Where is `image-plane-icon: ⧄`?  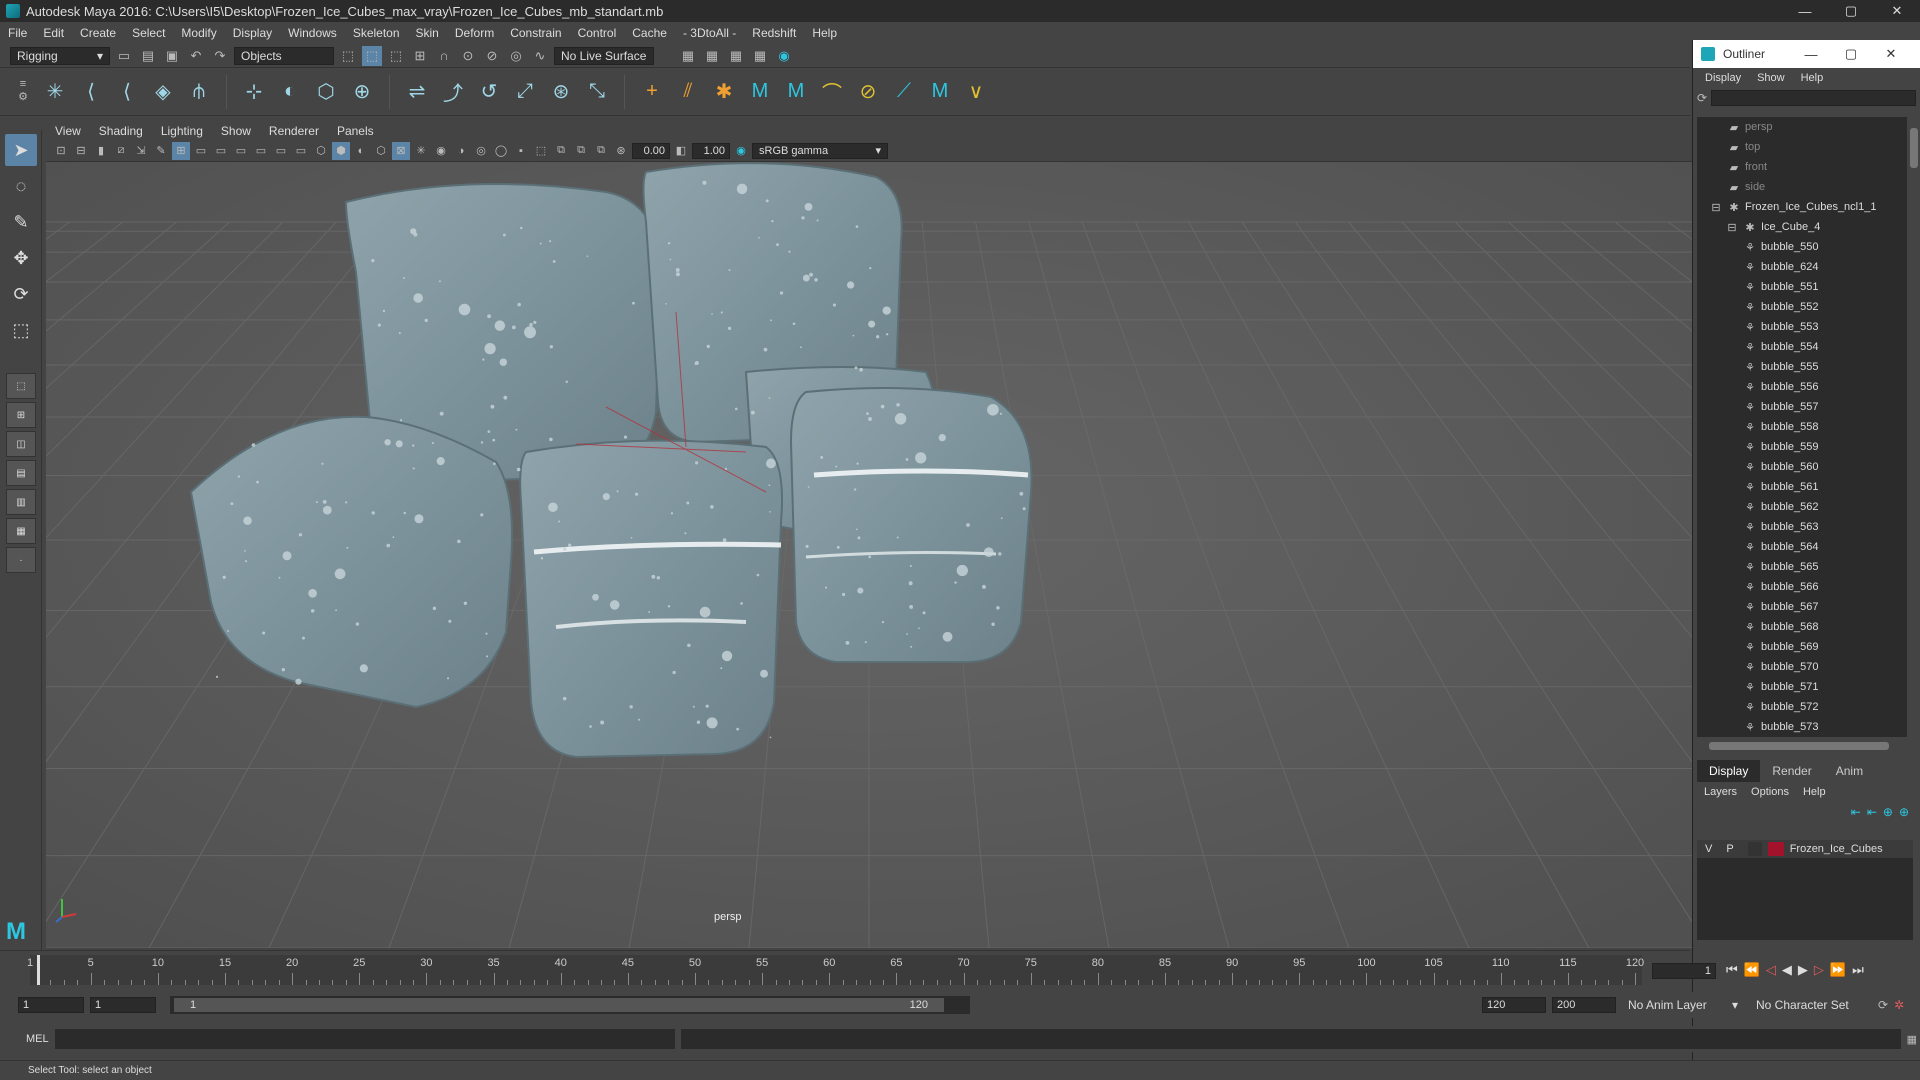 image-plane-icon: ⧄ is located at coordinates (121, 151).